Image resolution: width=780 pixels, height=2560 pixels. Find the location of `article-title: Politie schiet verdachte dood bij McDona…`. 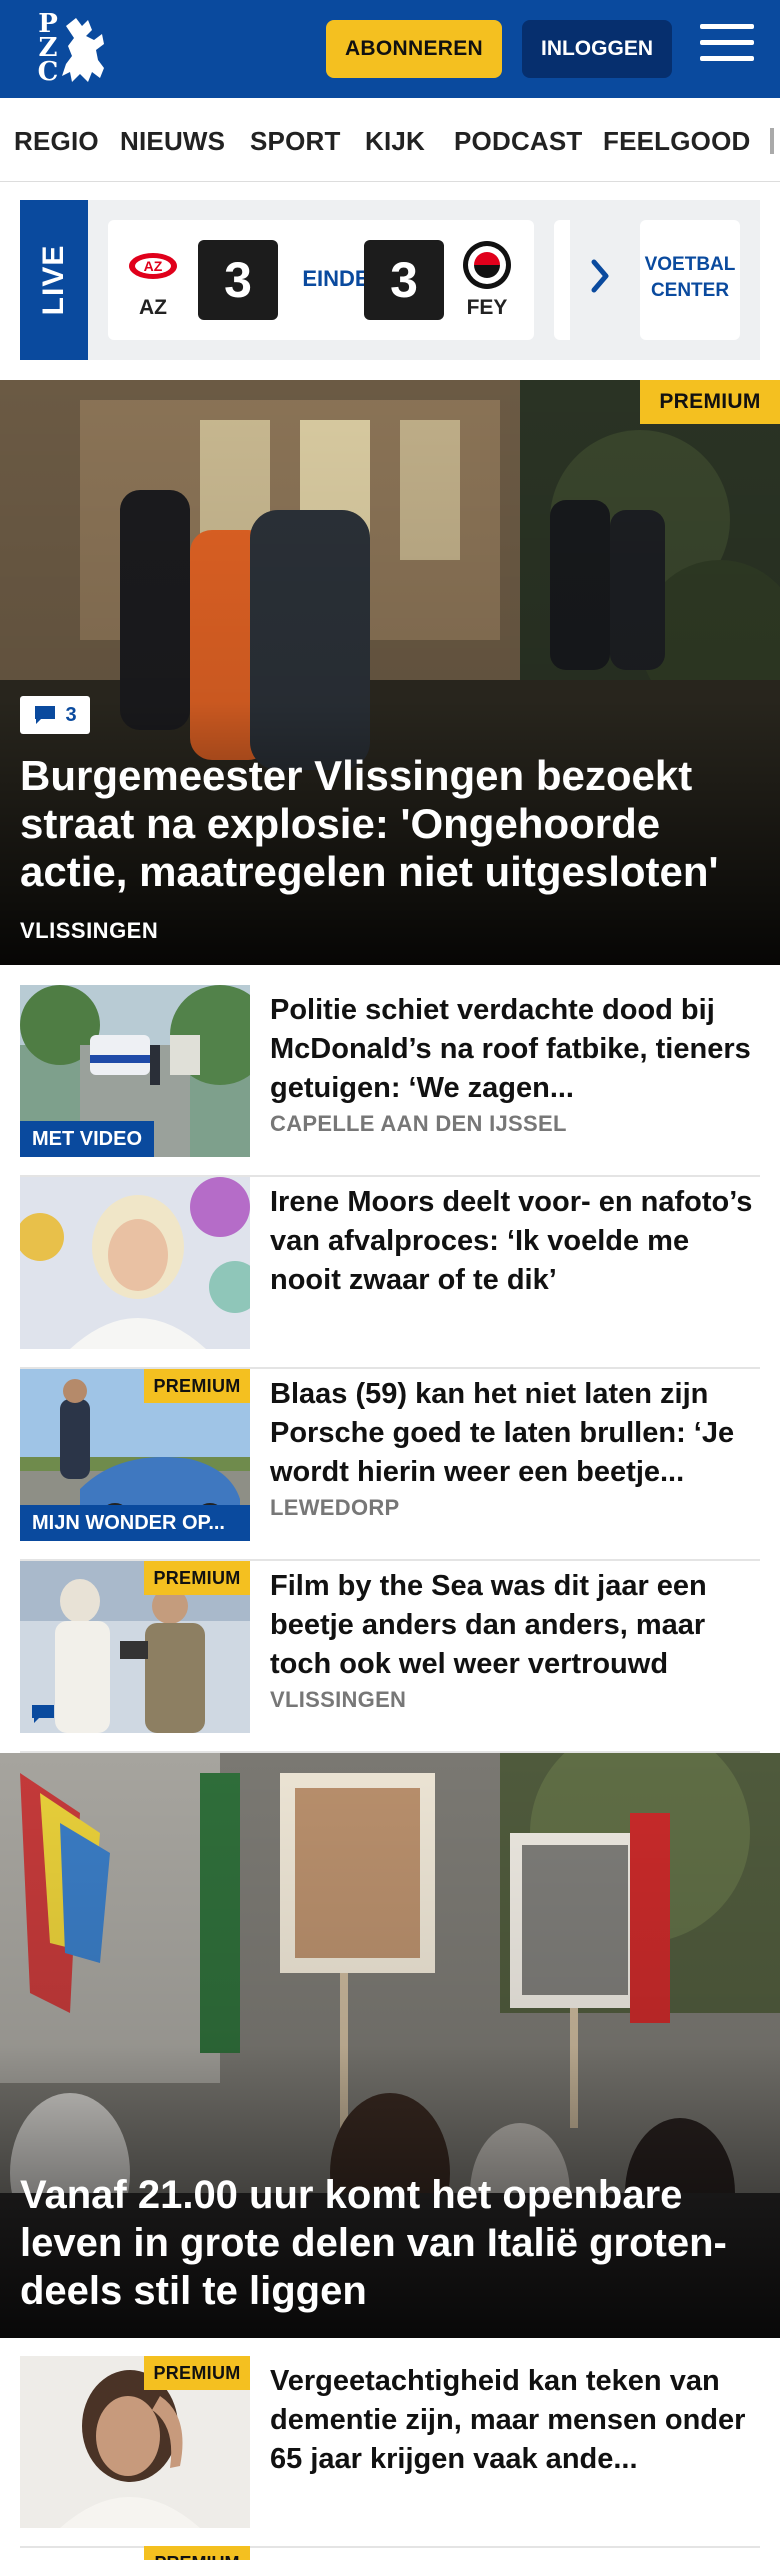

article-title: Politie schiet verdachte dood bij McDona… is located at coordinates (515, 1049).